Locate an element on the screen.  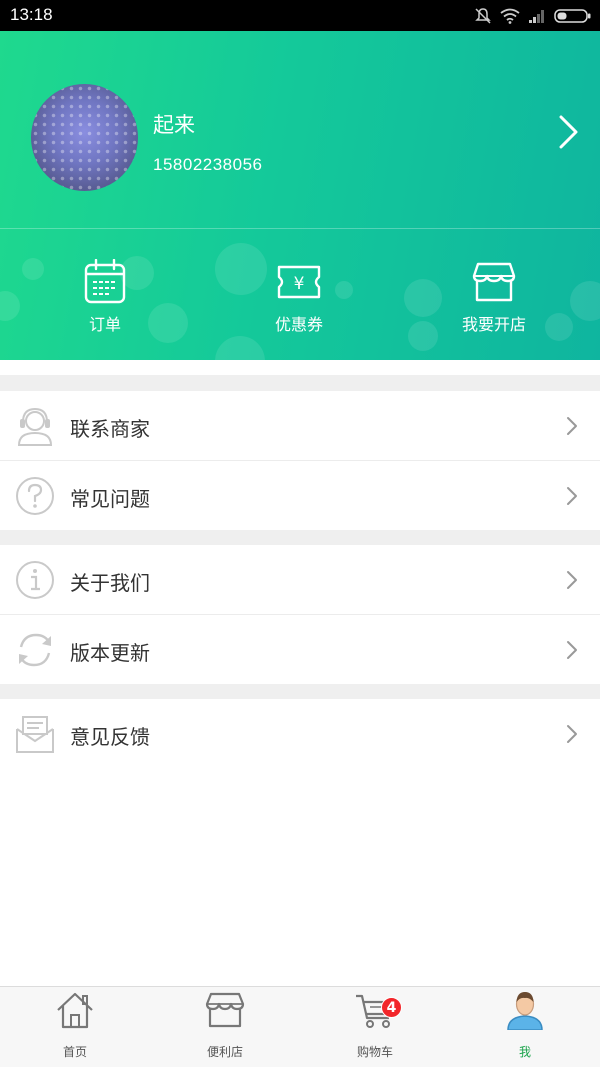
avatar is located at coordinates (84, 137).